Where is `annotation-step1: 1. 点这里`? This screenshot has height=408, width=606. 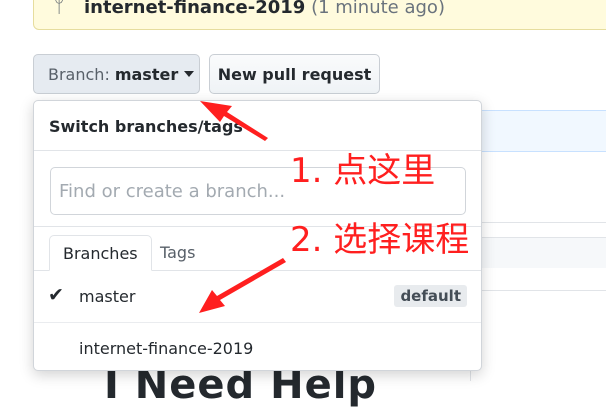 annotation-step1: 1. 点这里 is located at coordinates (363, 171).